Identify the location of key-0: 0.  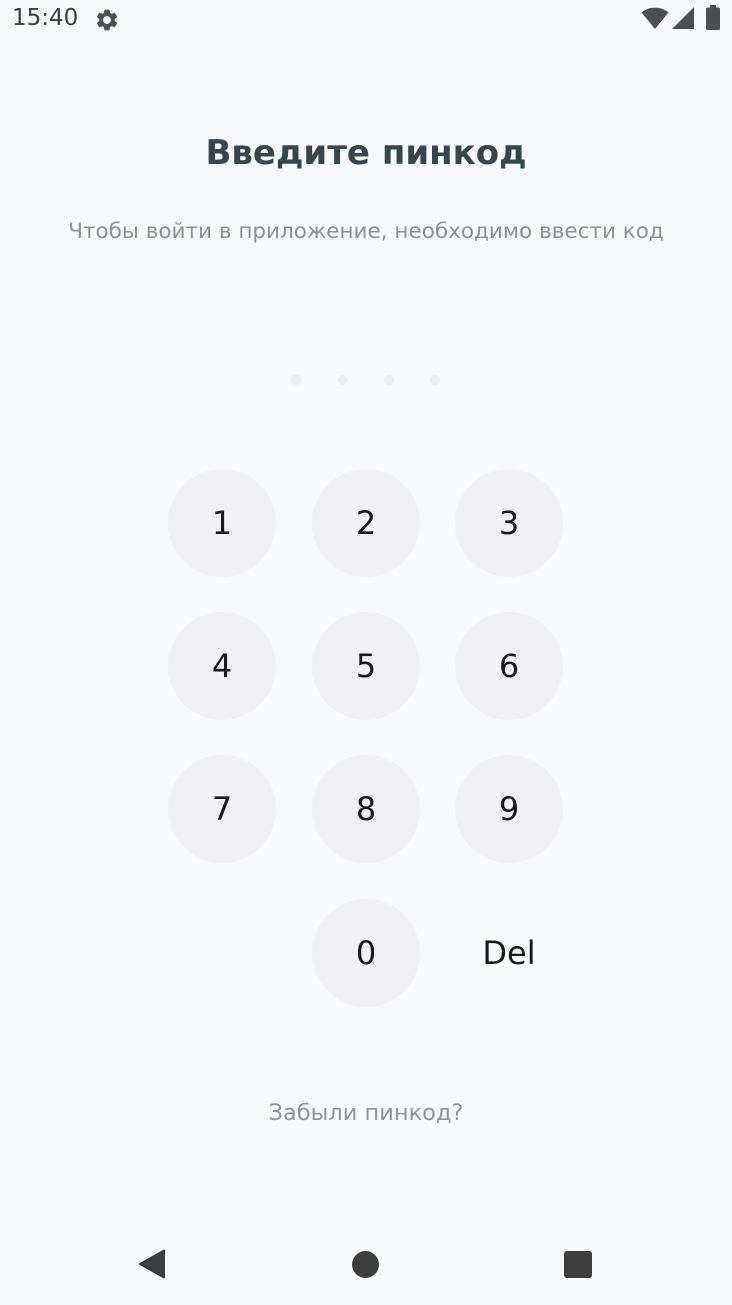
(366, 953).